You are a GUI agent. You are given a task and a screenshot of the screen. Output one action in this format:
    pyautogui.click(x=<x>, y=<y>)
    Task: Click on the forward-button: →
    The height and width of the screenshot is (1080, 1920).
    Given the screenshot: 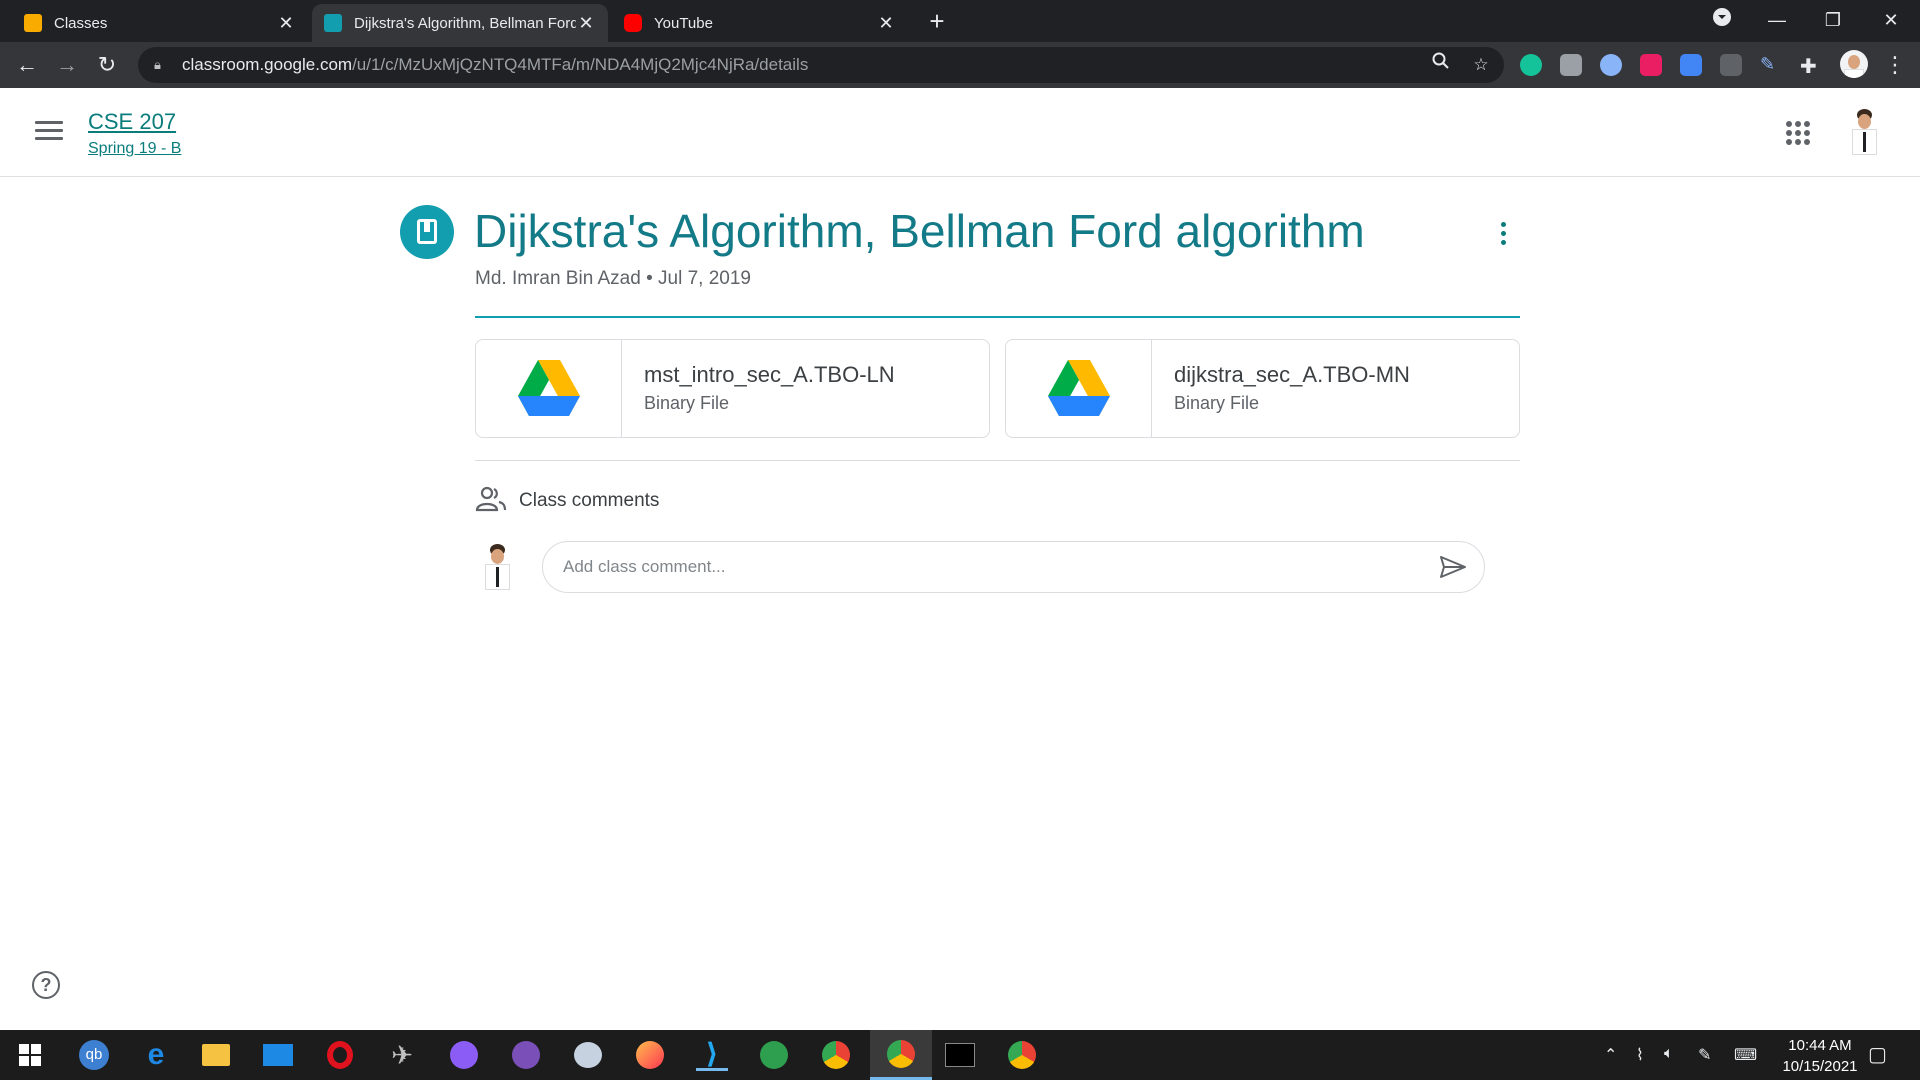 What is the action you would take?
    pyautogui.click(x=67, y=65)
    